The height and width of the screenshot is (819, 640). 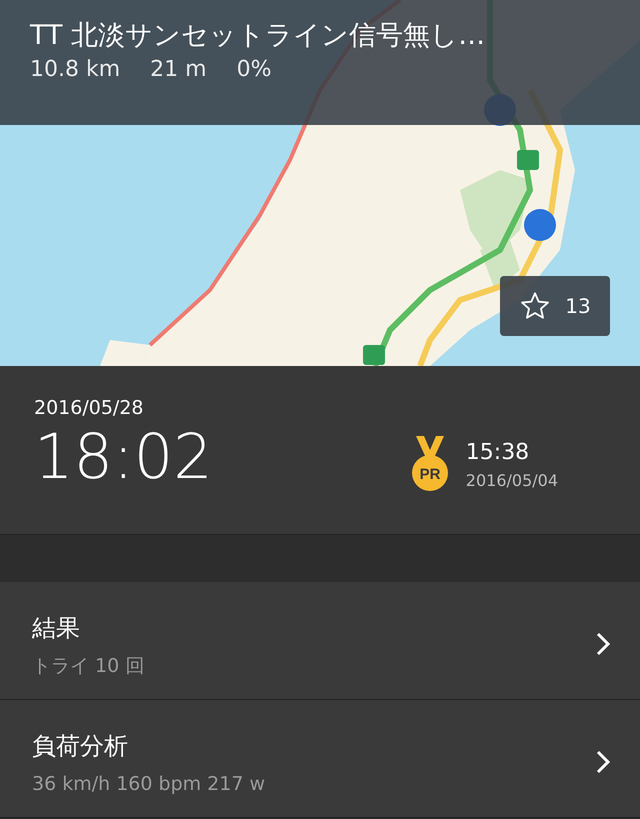 What do you see at coordinates (178, 70) in the screenshot?
I see `stat-value: 21 m` at bounding box center [178, 70].